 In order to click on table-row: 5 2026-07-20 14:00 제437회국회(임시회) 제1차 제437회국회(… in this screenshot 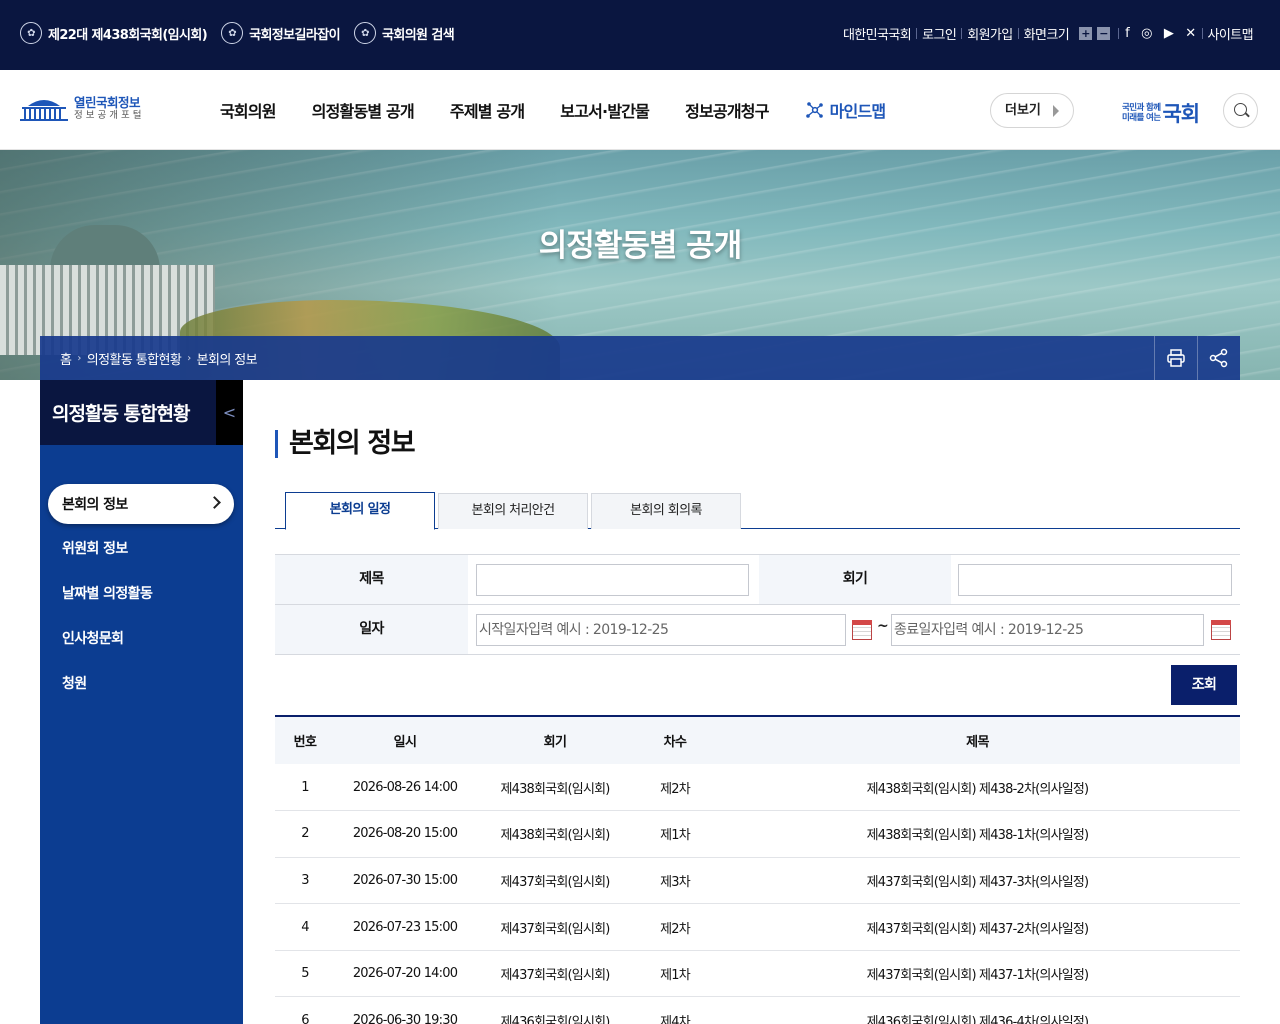, I will do `click(757, 974)`.